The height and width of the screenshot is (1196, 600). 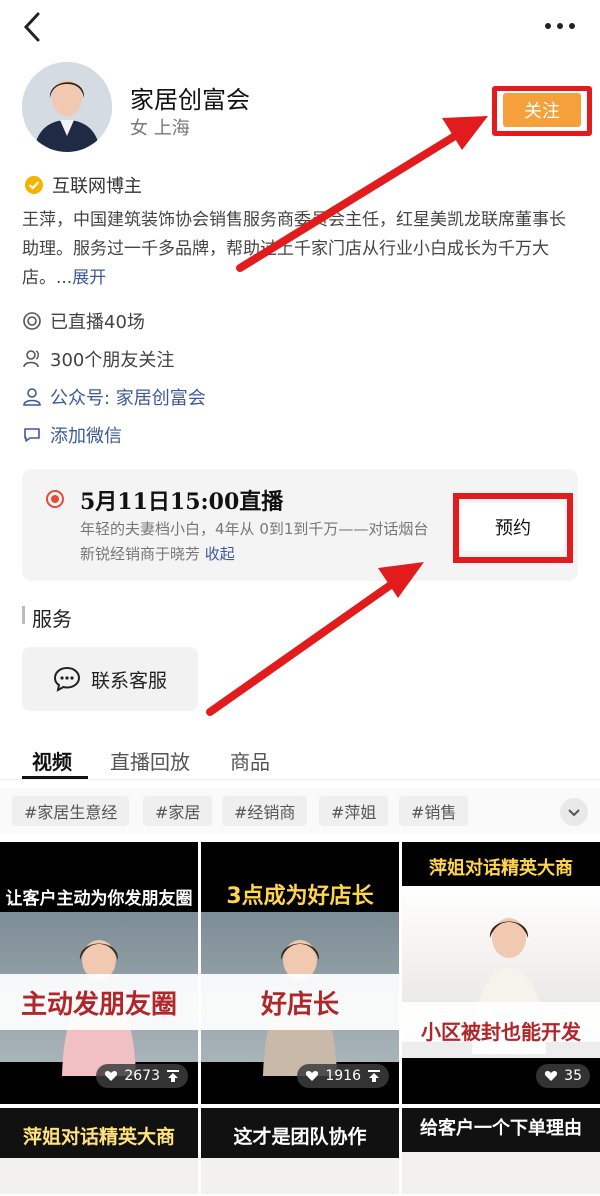 I want to click on chat-icon, so click(x=32, y=435).